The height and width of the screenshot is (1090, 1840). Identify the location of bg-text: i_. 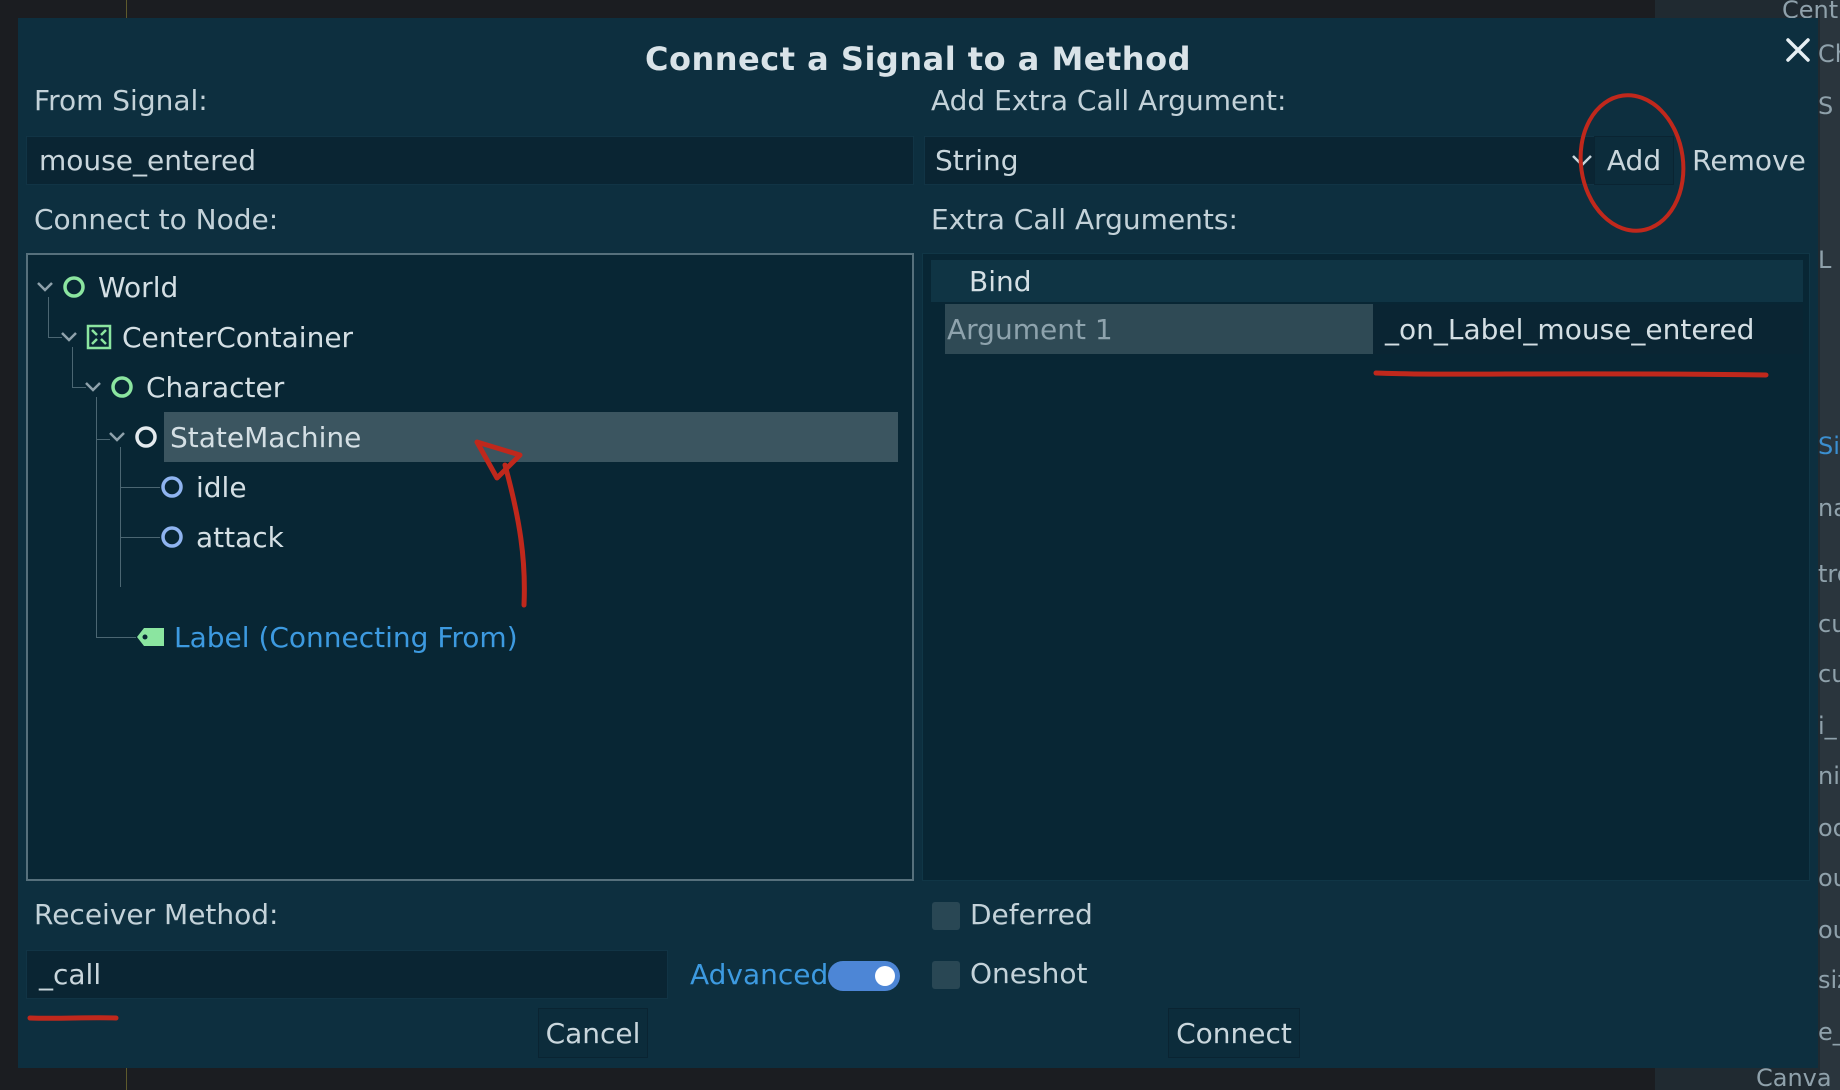
(1827, 726).